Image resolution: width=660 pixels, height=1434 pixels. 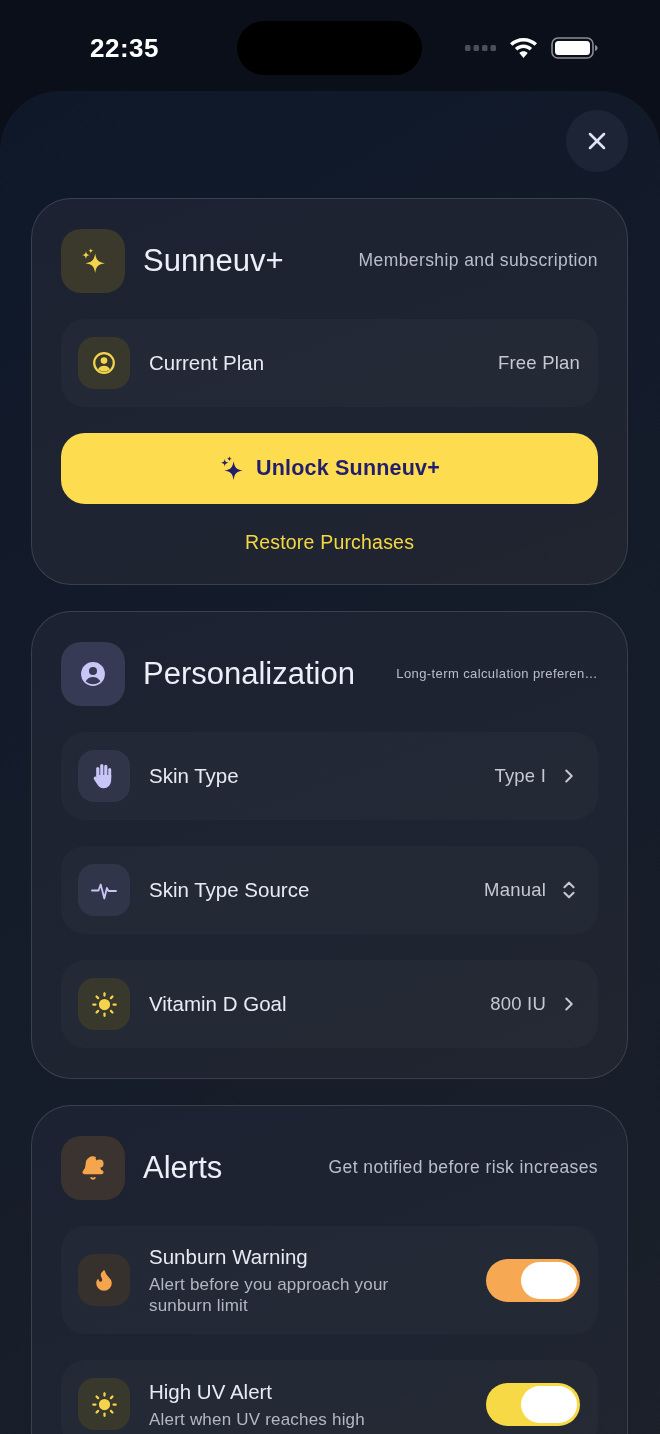 I want to click on section-title: Alerts, so click(x=183, y=1167).